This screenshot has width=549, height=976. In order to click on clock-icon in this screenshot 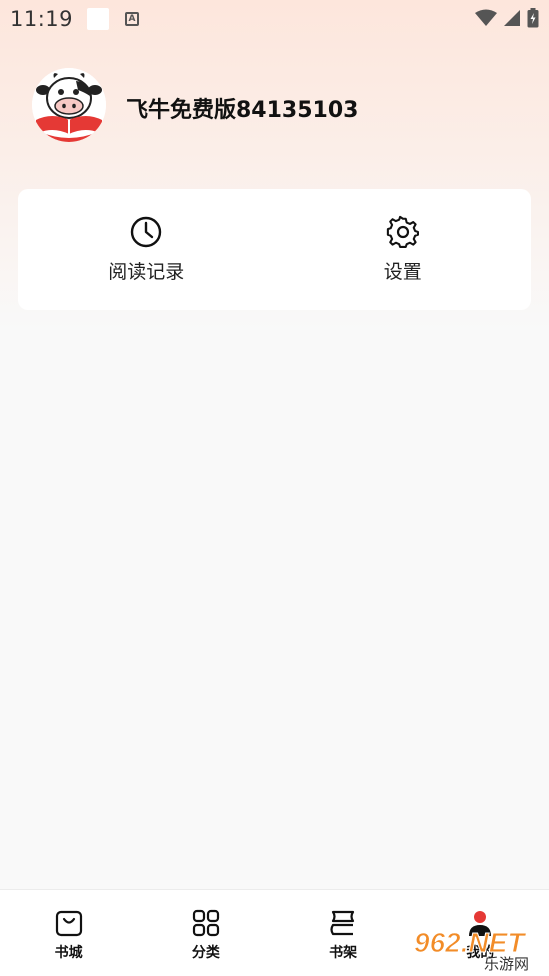, I will do `click(146, 232)`.